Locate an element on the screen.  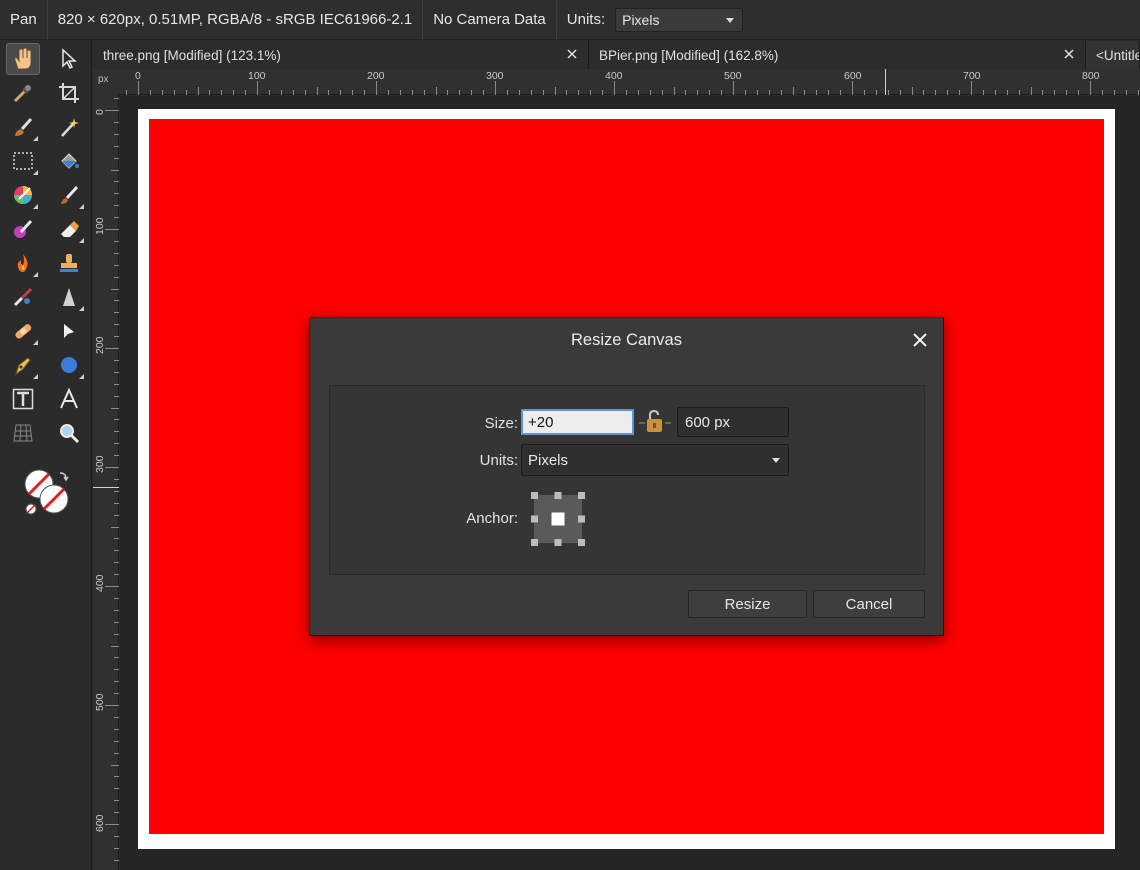
tool-move is located at coordinates (69, 59).